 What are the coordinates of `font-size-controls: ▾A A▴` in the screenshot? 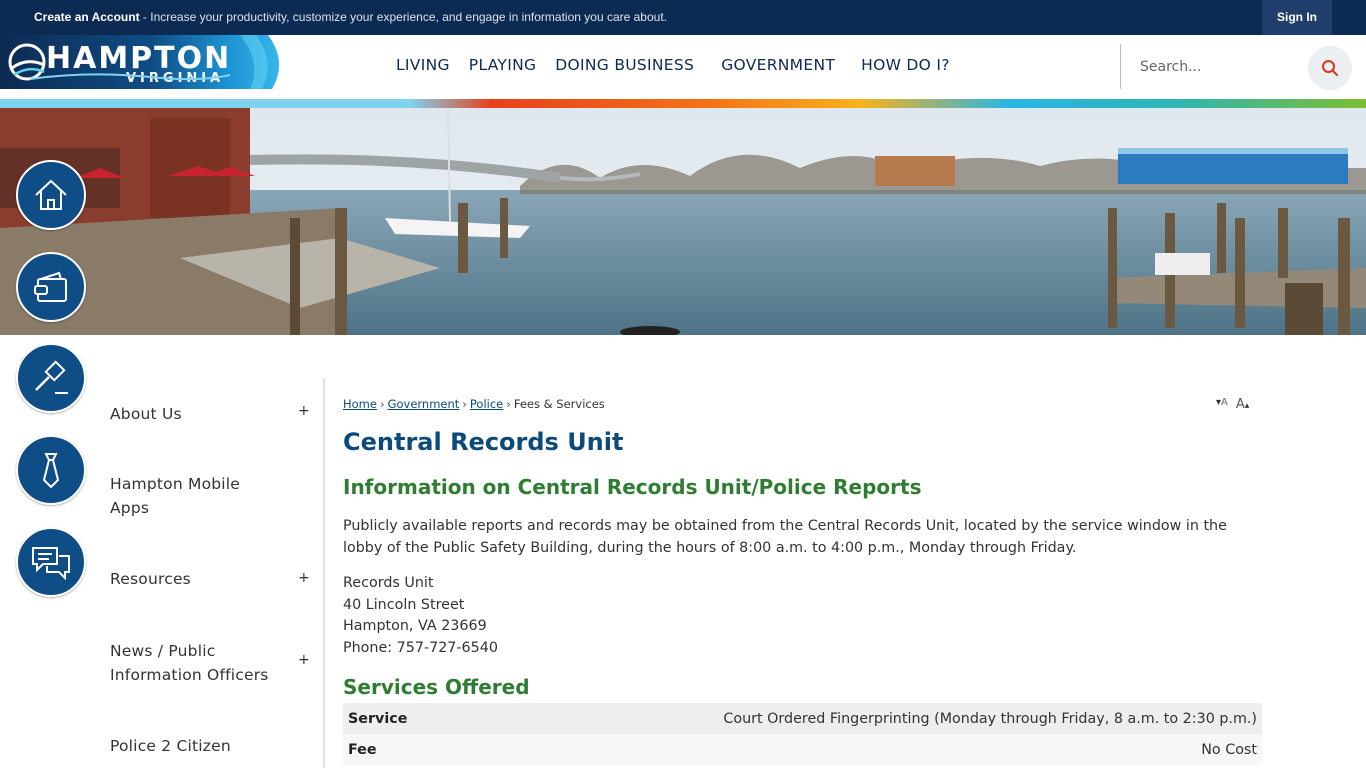 It's located at (1232, 404).